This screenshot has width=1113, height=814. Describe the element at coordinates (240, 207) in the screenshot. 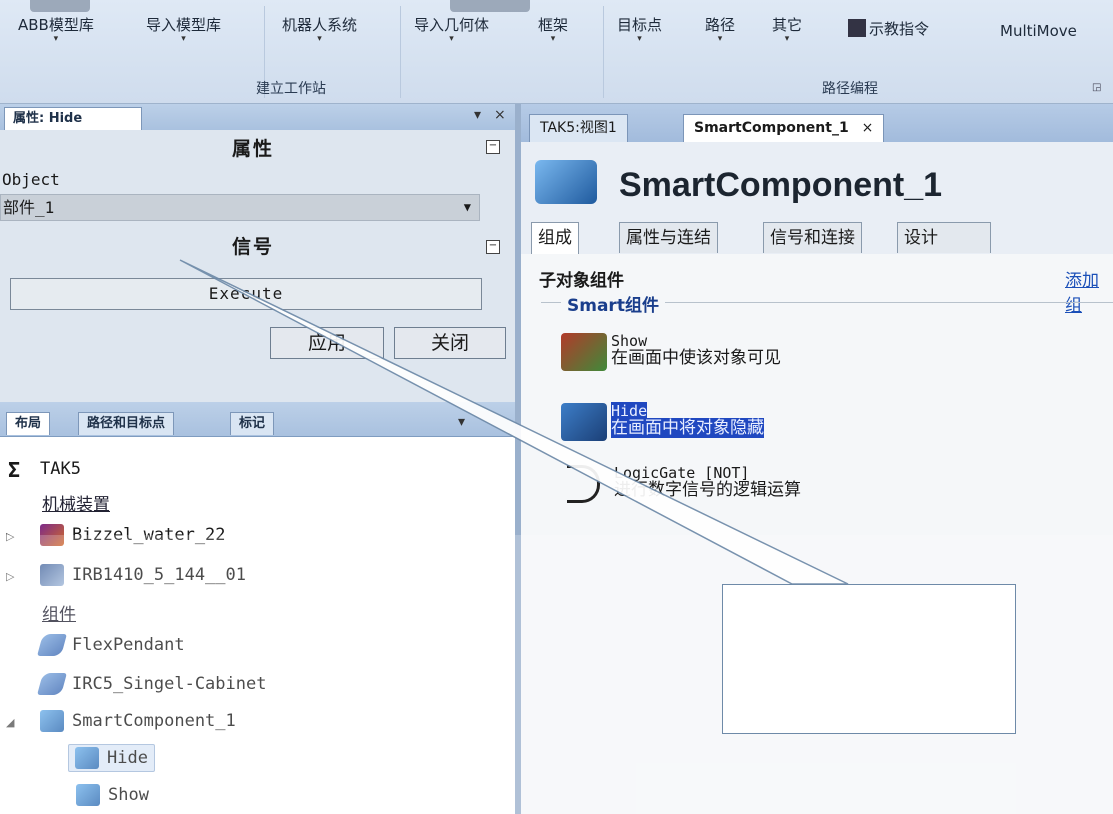

I see `object-combobox: 部件_1 ▼` at that location.